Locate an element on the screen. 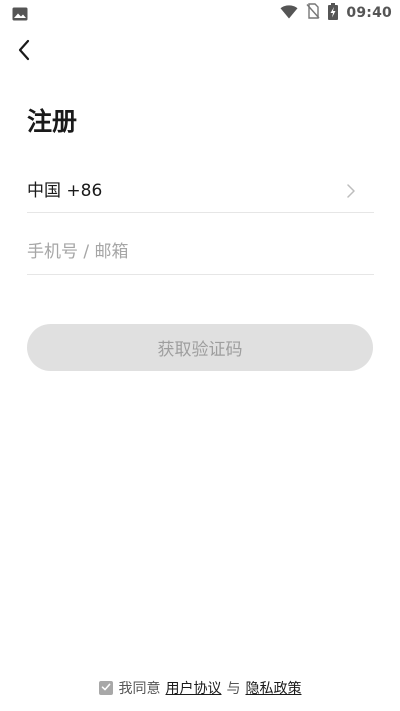  phone-email-field-row is located at coordinates (200, 253).